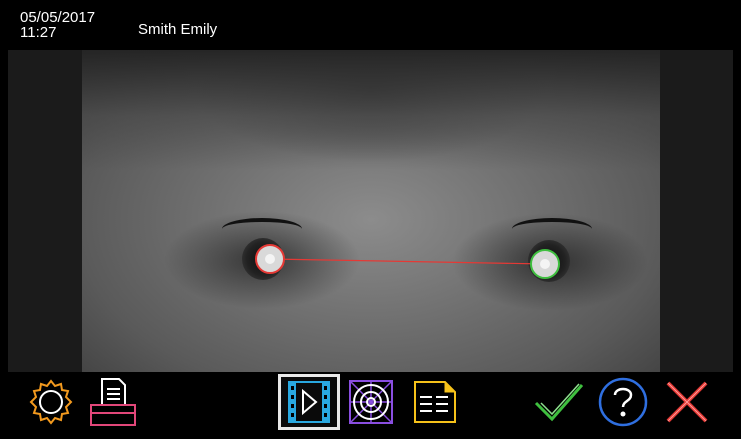 Image resolution: width=741 pixels, height=439 pixels. I want to click on measurement-overlay, so click(407, 261).